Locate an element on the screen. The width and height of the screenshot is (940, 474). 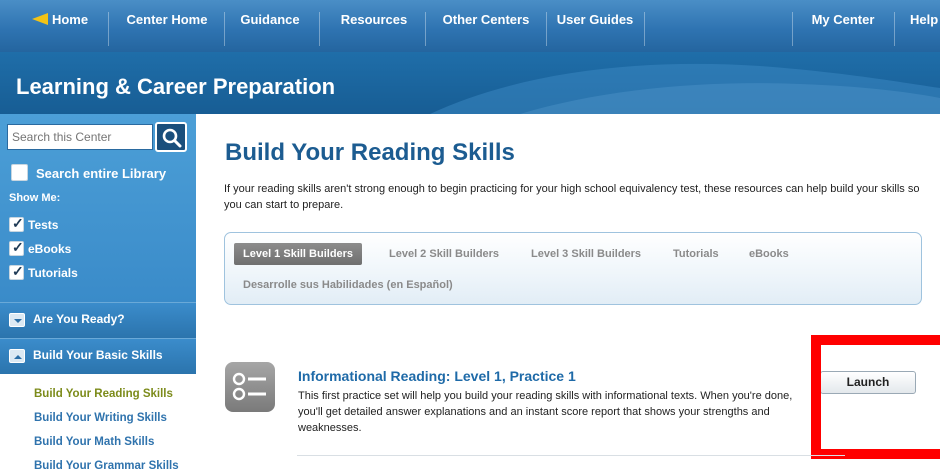
expand-button is located at coordinates (17, 320).